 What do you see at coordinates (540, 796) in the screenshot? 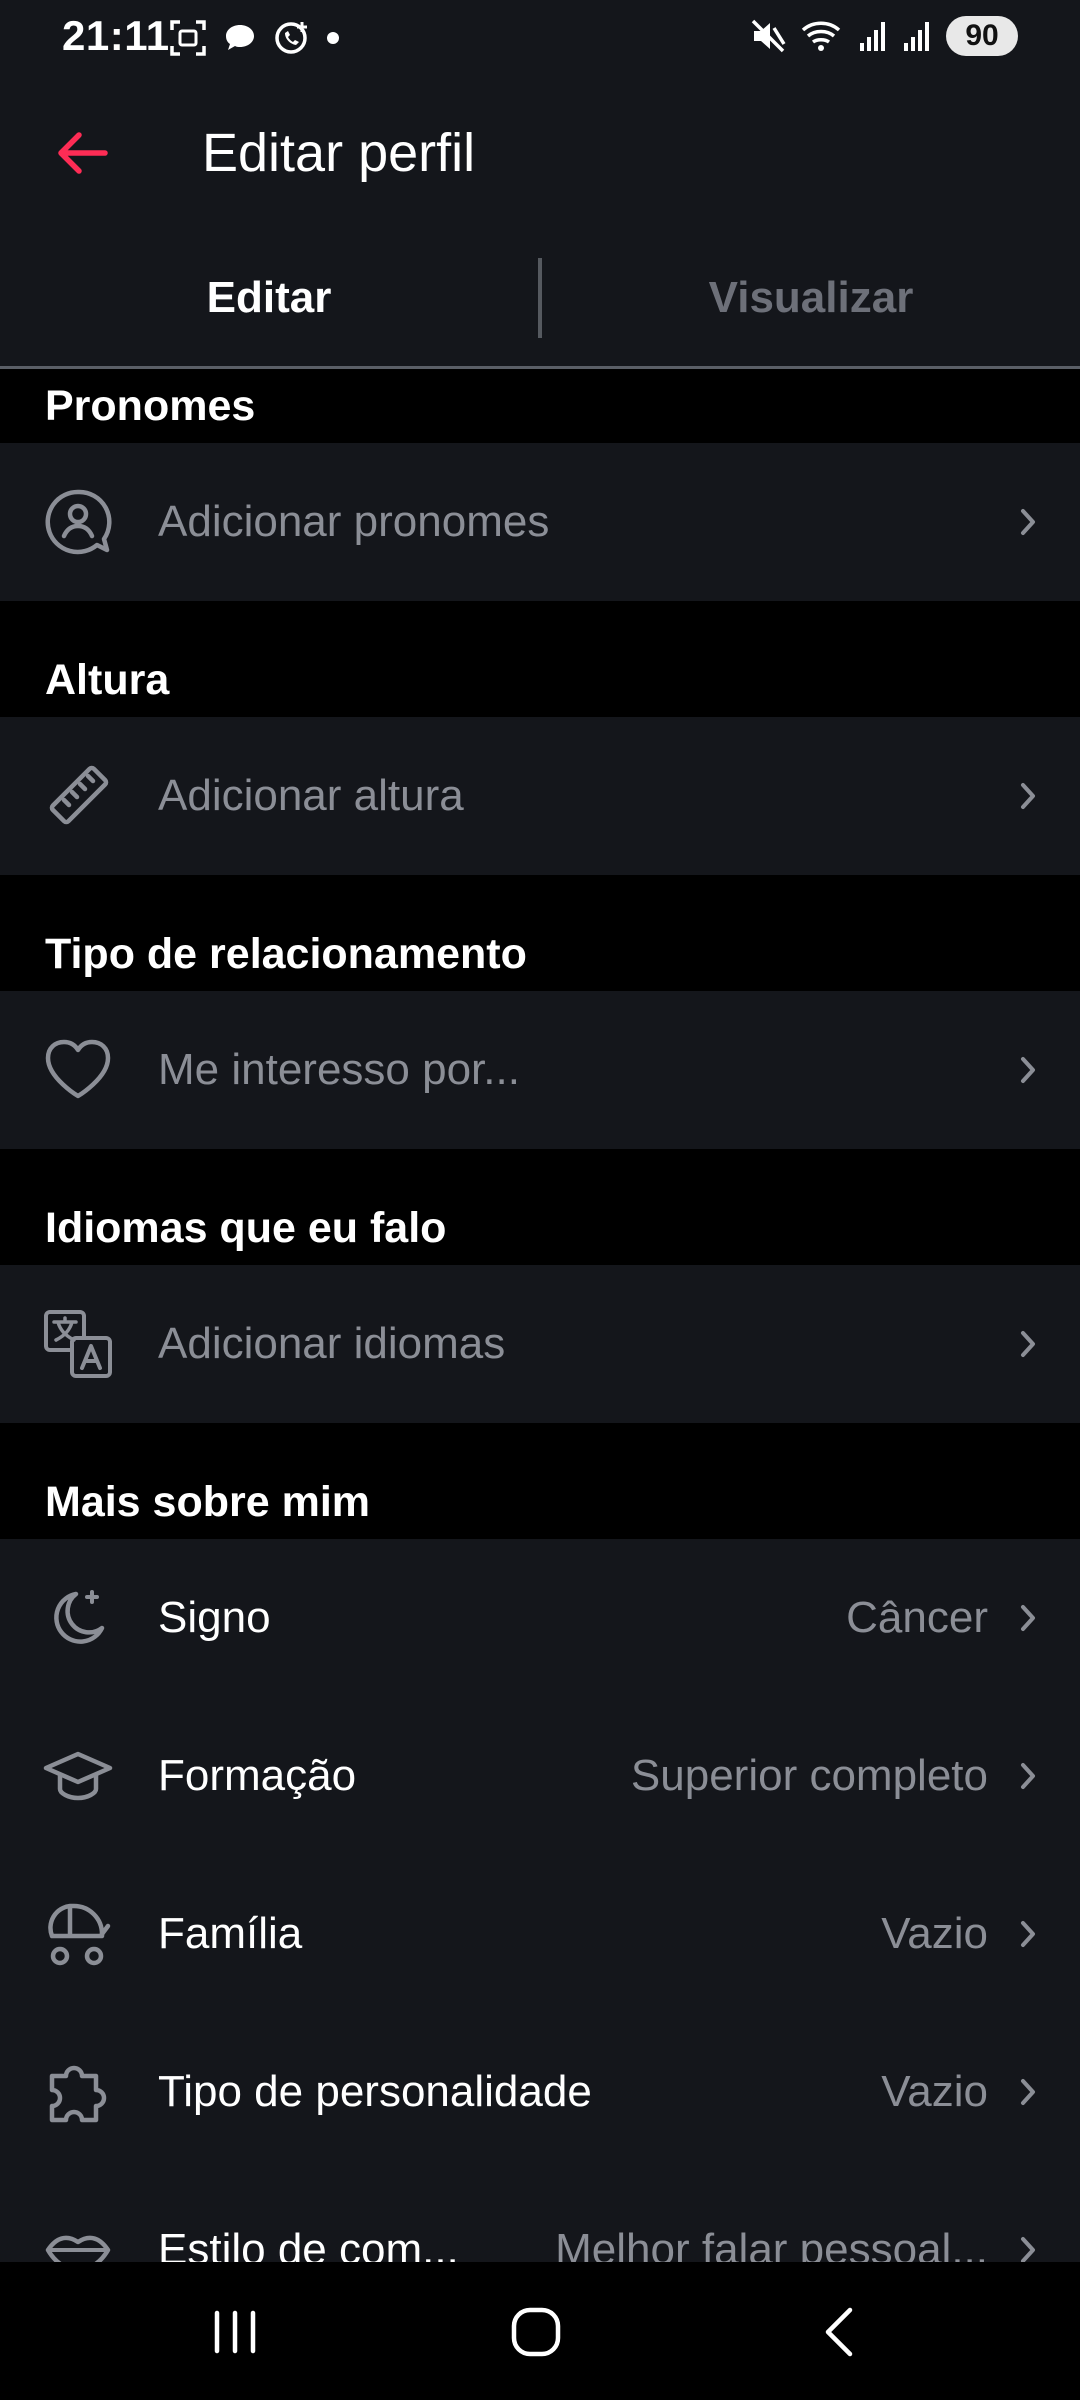
I see `add-height-row: Adicionar altura` at bounding box center [540, 796].